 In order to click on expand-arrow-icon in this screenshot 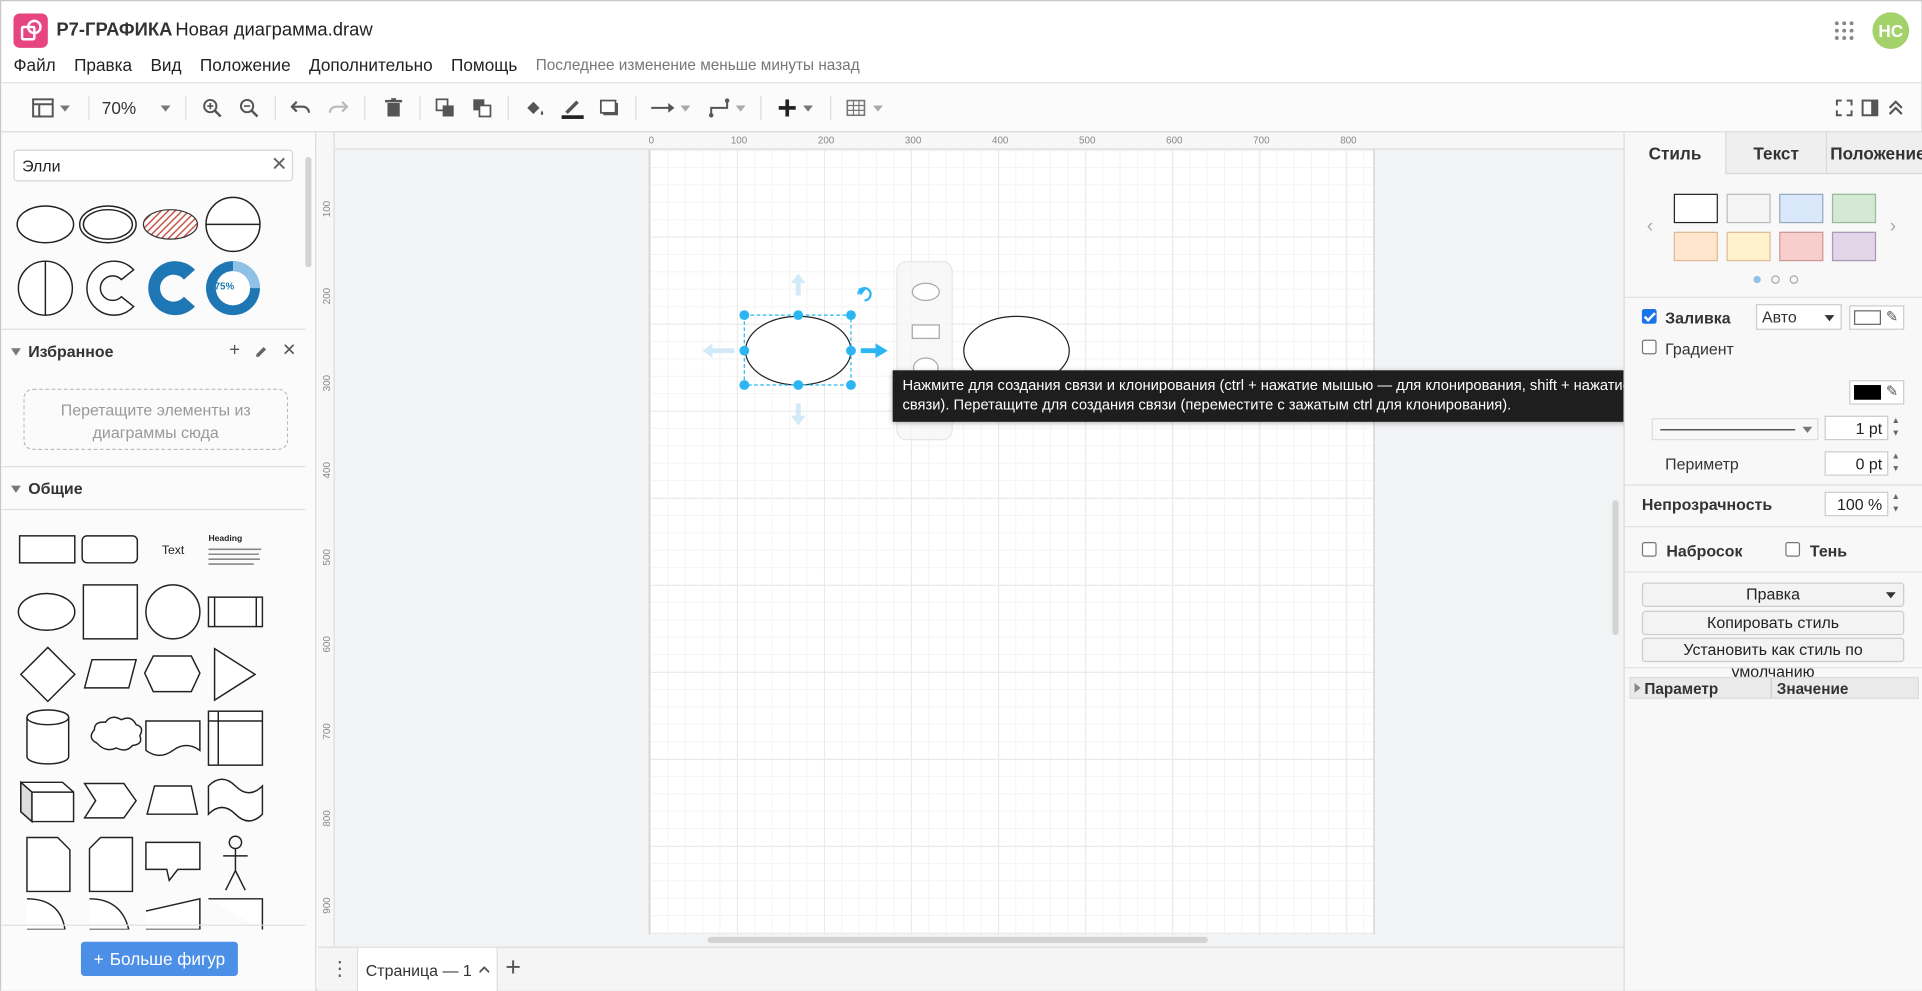, I will do `click(1637, 687)`.